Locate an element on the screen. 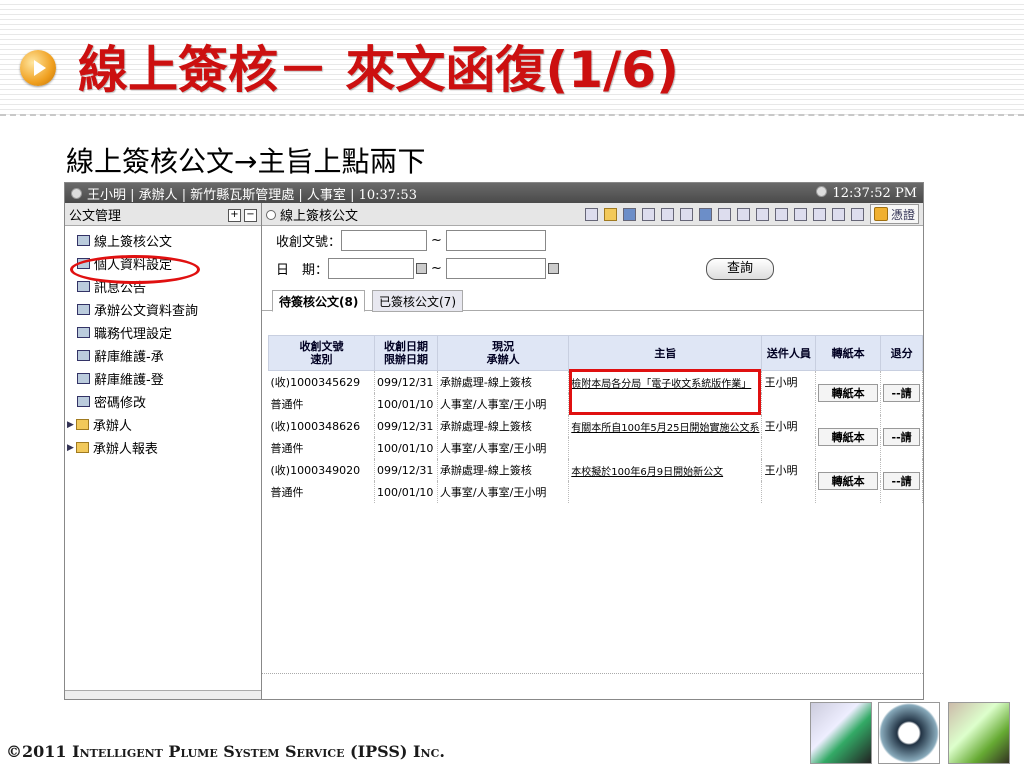 Image resolution: width=1024 pixels, height=768 pixels. table-icon is located at coordinates (705, 214).